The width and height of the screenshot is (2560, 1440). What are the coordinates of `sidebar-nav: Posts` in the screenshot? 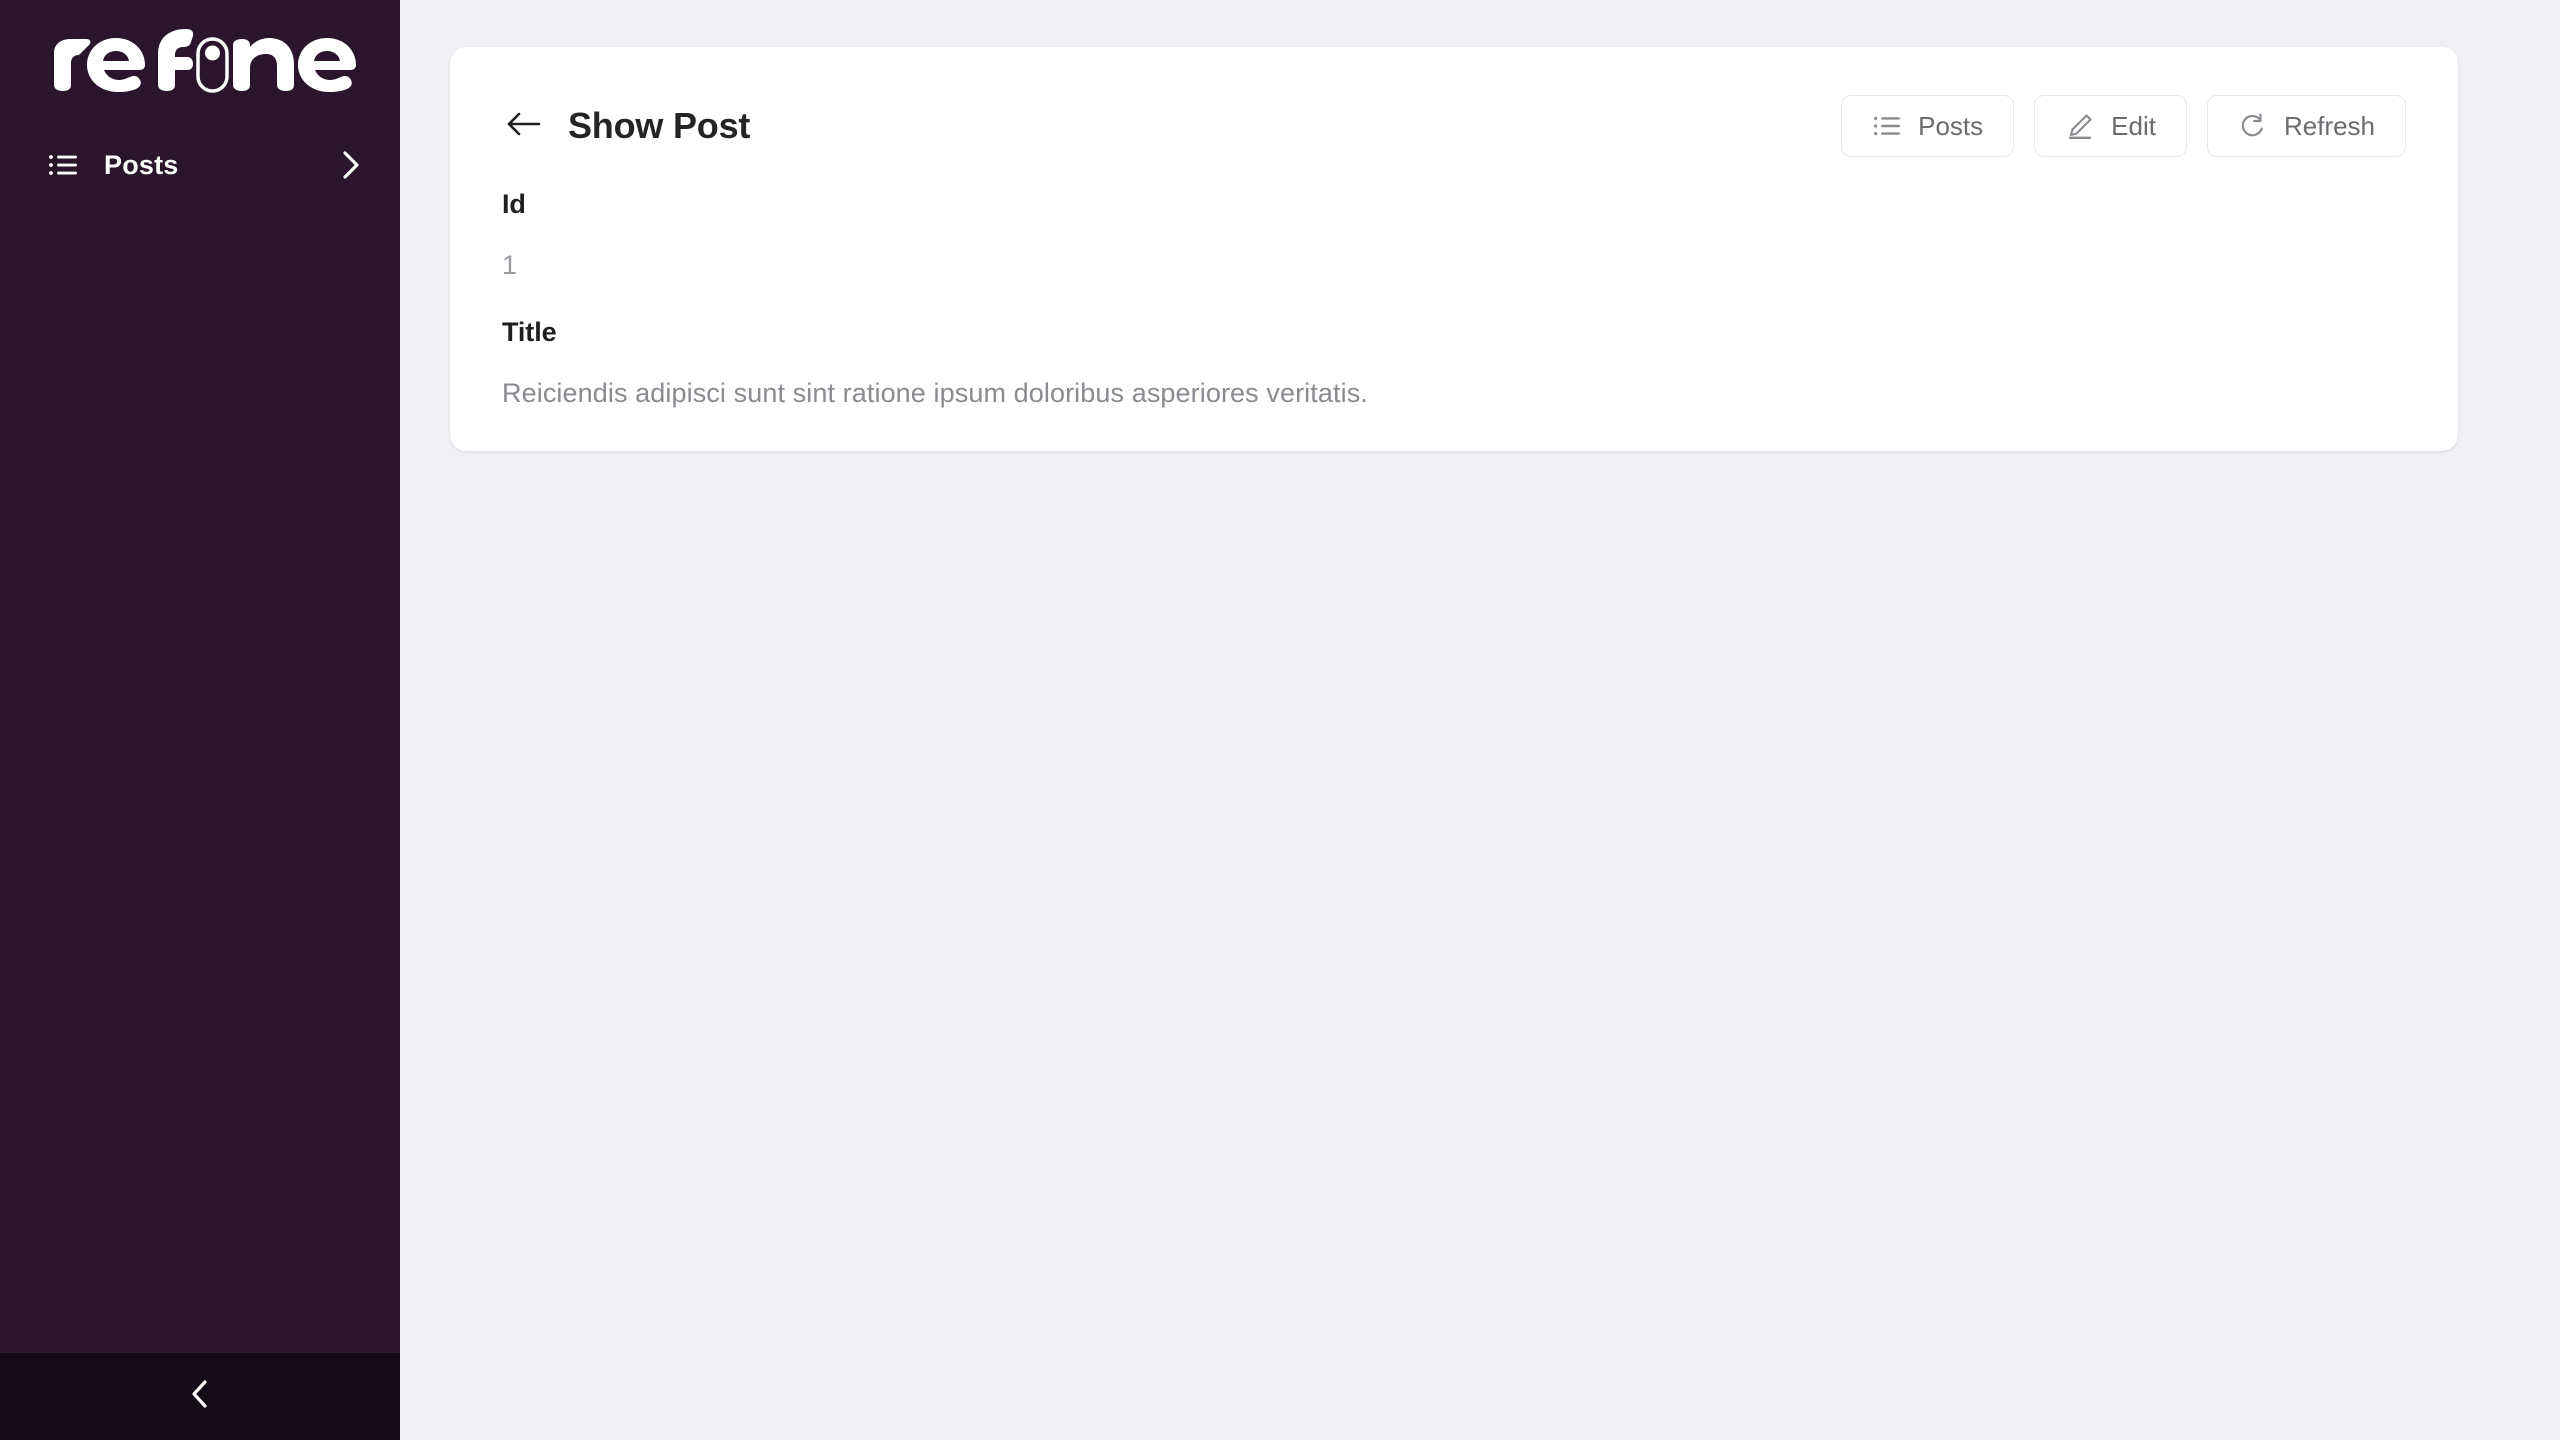 It's located at (200, 736).